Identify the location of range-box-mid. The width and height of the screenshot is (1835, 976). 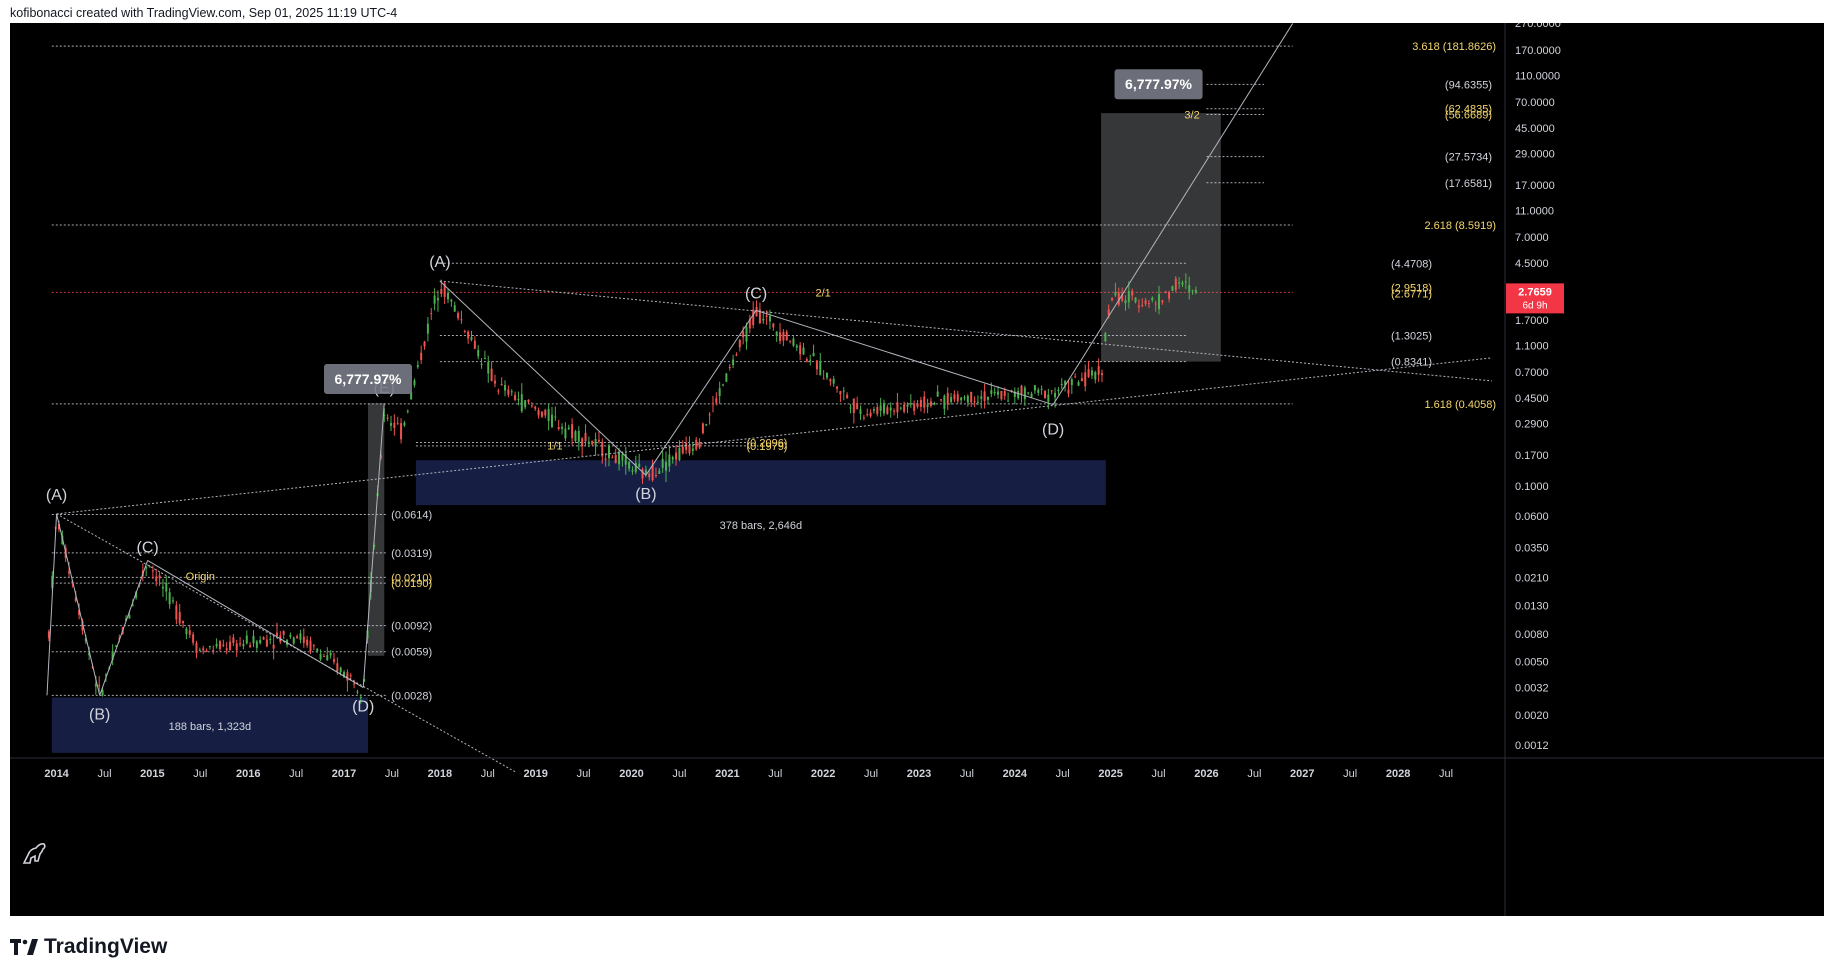
(760, 483).